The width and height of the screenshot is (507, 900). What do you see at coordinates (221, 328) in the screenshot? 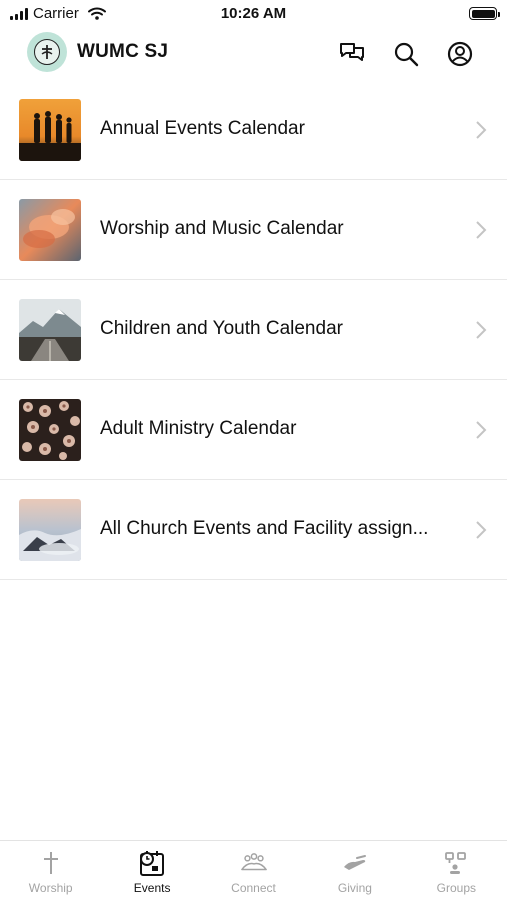
I see `calendar-item-label: Children and Youth Calendar` at bounding box center [221, 328].